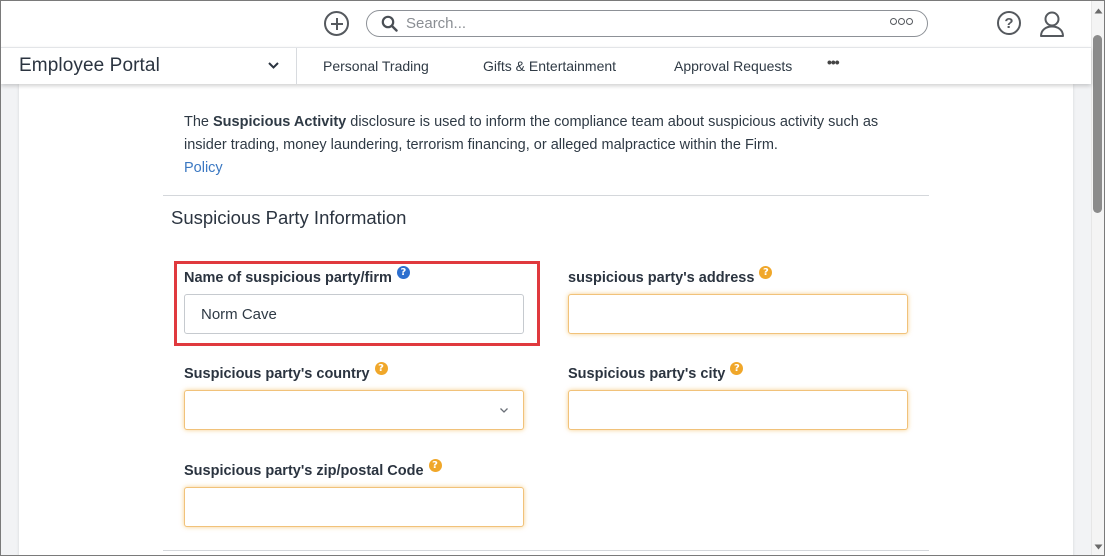 The image size is (1105, 556). I want to click on search-options-icon, so click(901, 21).